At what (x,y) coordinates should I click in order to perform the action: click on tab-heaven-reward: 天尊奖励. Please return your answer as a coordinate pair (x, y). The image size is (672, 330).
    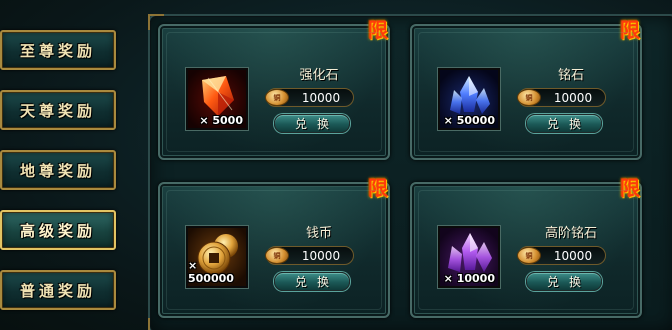
    Looking at the image, I should click on (58, 110).